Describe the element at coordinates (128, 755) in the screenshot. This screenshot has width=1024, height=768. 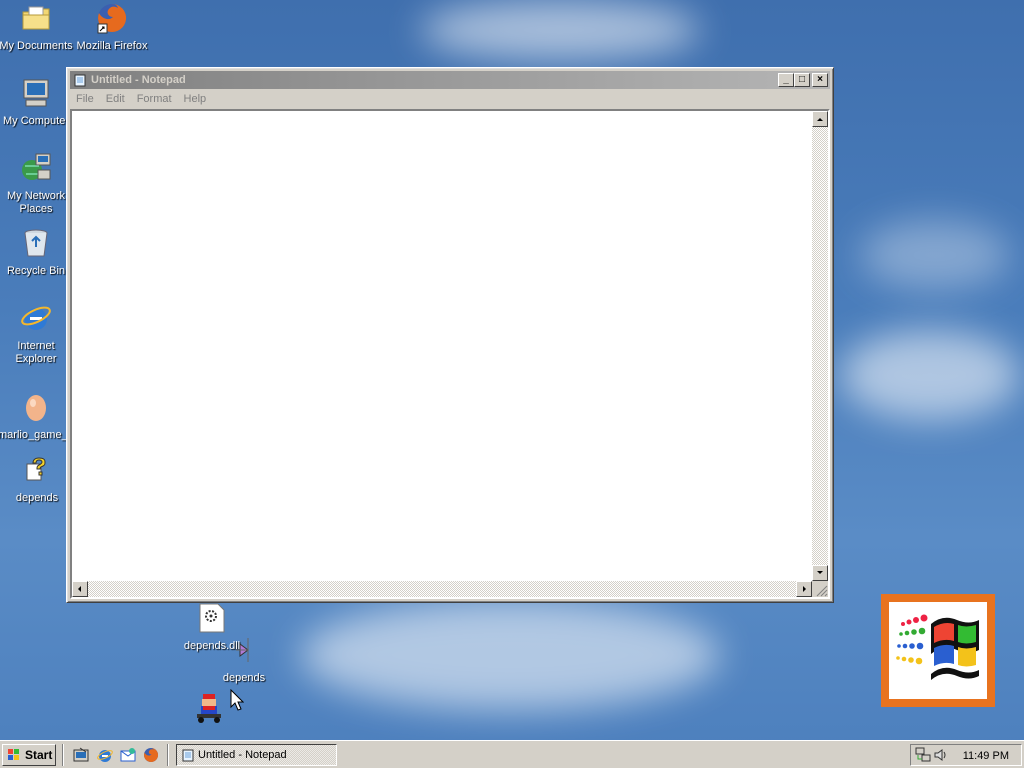
I see `outlook-express-icon` at that location.